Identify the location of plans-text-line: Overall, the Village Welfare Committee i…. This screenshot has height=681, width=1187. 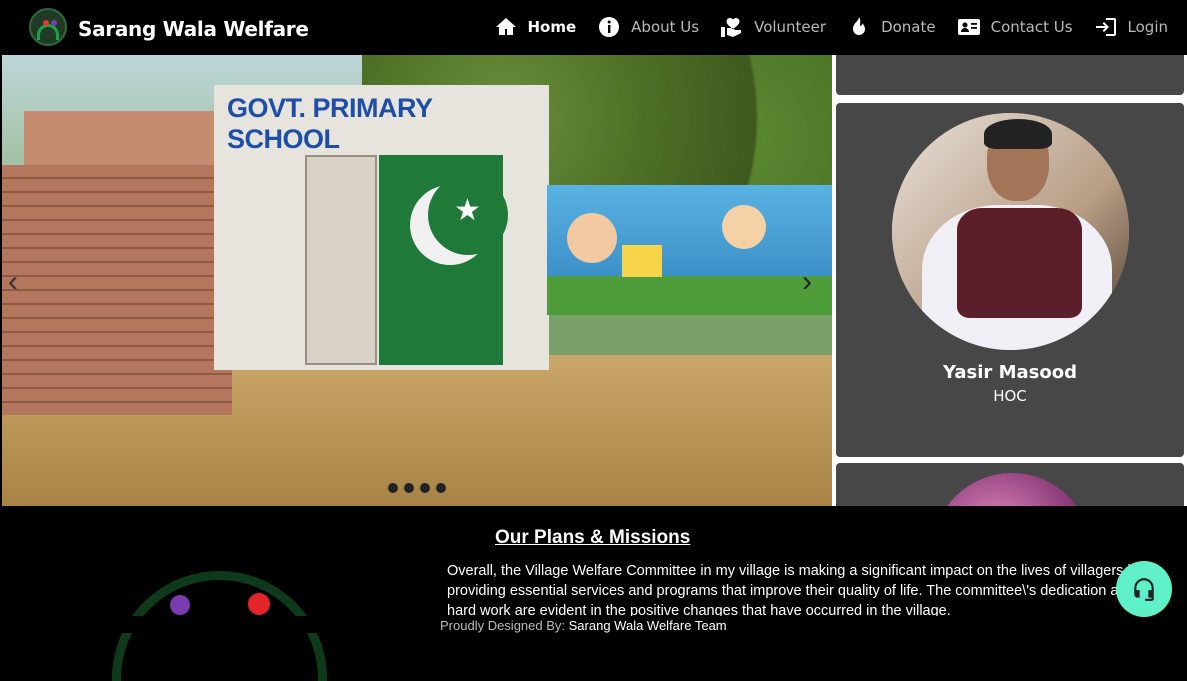
(795, 571).